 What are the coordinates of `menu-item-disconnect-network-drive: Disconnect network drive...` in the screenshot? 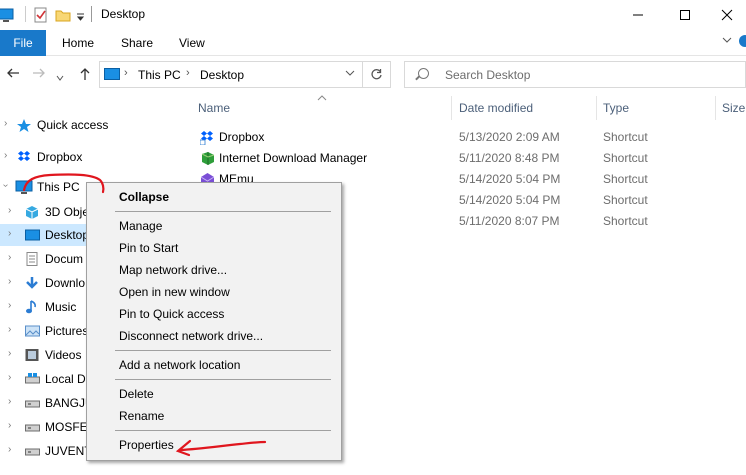 It's located at (214, 336).